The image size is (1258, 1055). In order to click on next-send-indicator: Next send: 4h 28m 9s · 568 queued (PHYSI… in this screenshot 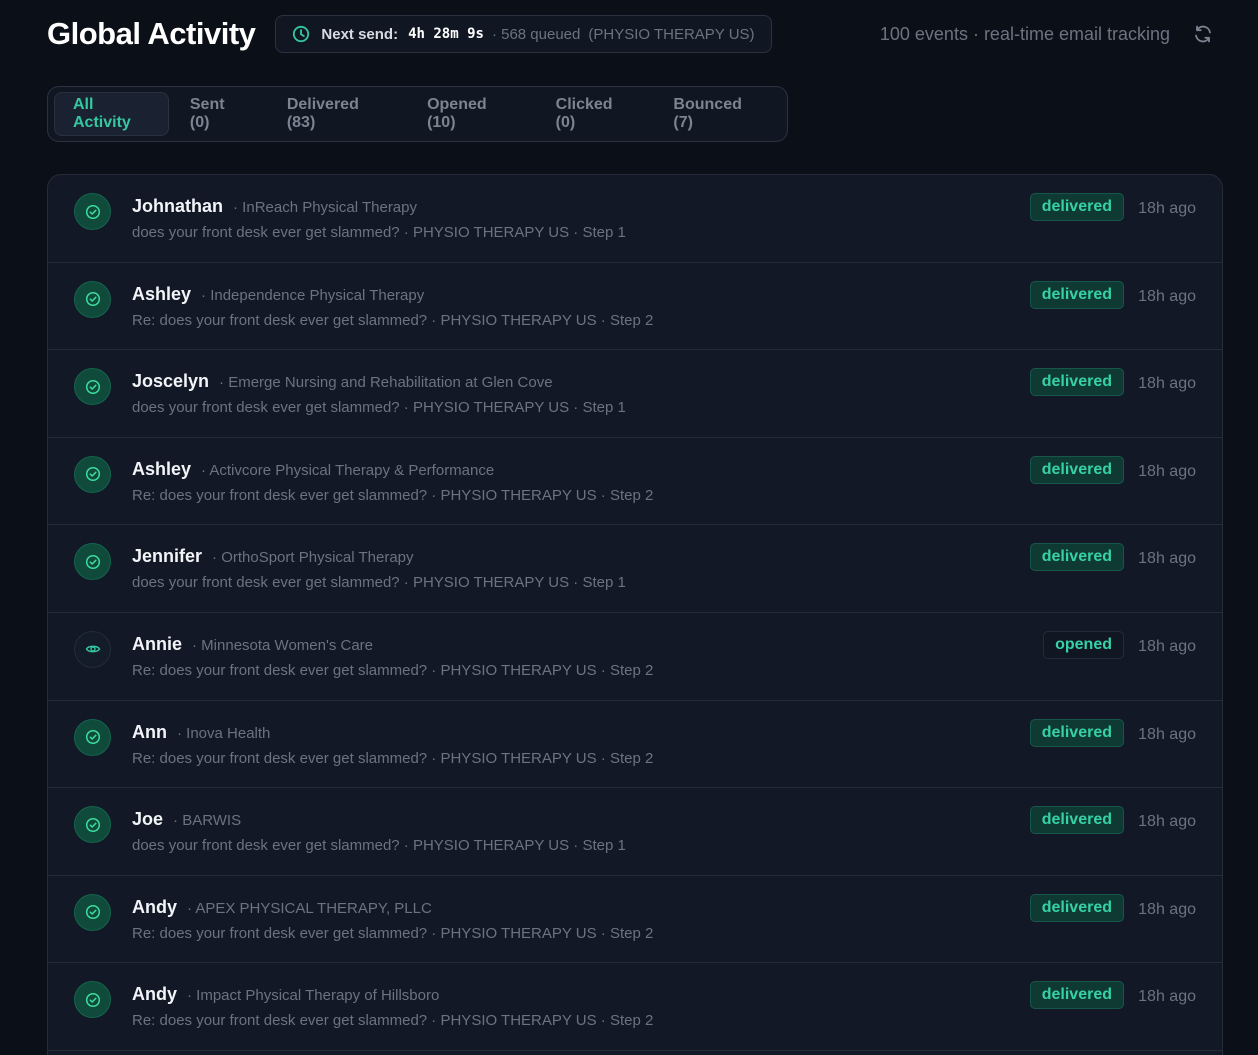, I will do `click(523, 34)`.